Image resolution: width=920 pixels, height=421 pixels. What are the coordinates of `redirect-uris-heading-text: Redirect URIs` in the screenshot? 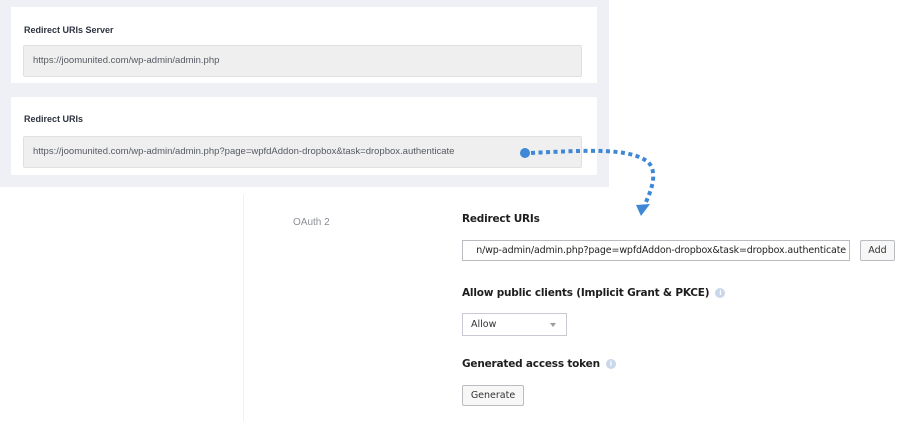 It's located at (501, 219).